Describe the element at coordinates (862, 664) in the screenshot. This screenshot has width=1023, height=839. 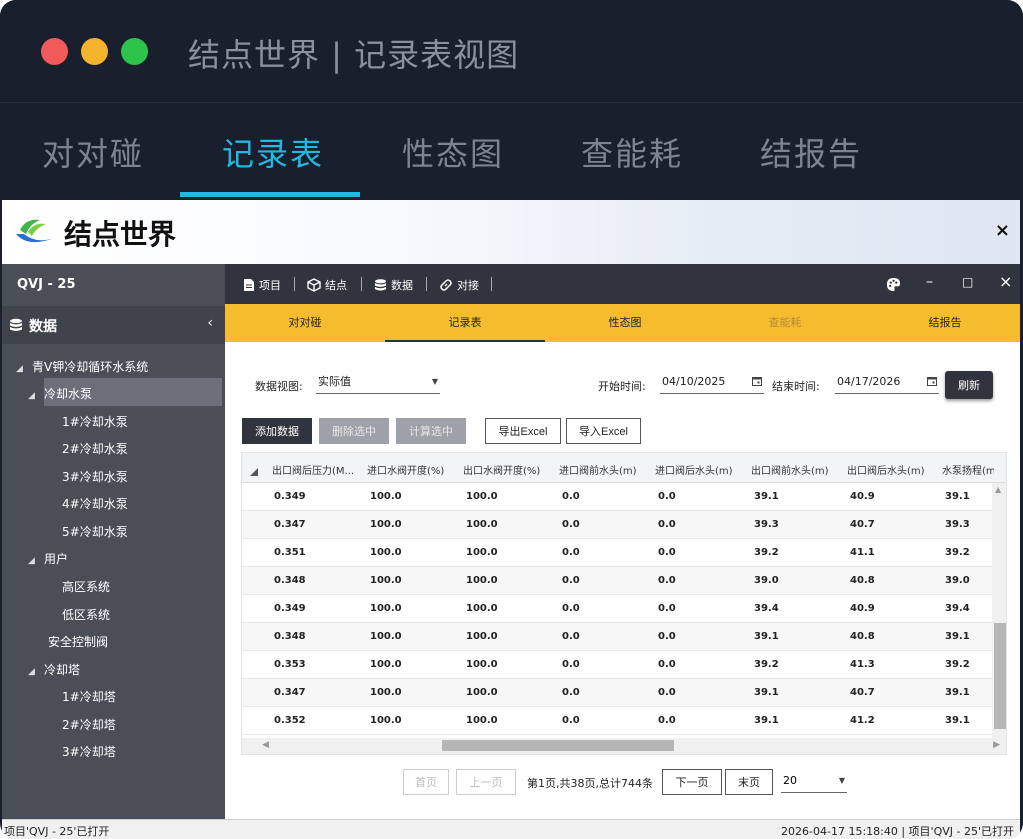
I see `table-cell: 41.3` at that location.